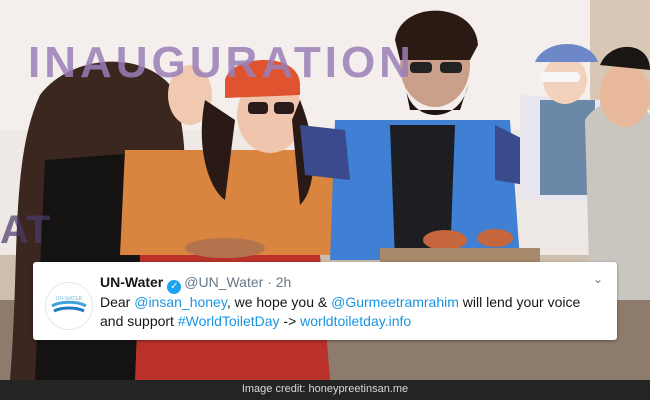  I want to click on tweet-header: UN-Water ✓ @UN_Water · 2h, so click(196, 283).